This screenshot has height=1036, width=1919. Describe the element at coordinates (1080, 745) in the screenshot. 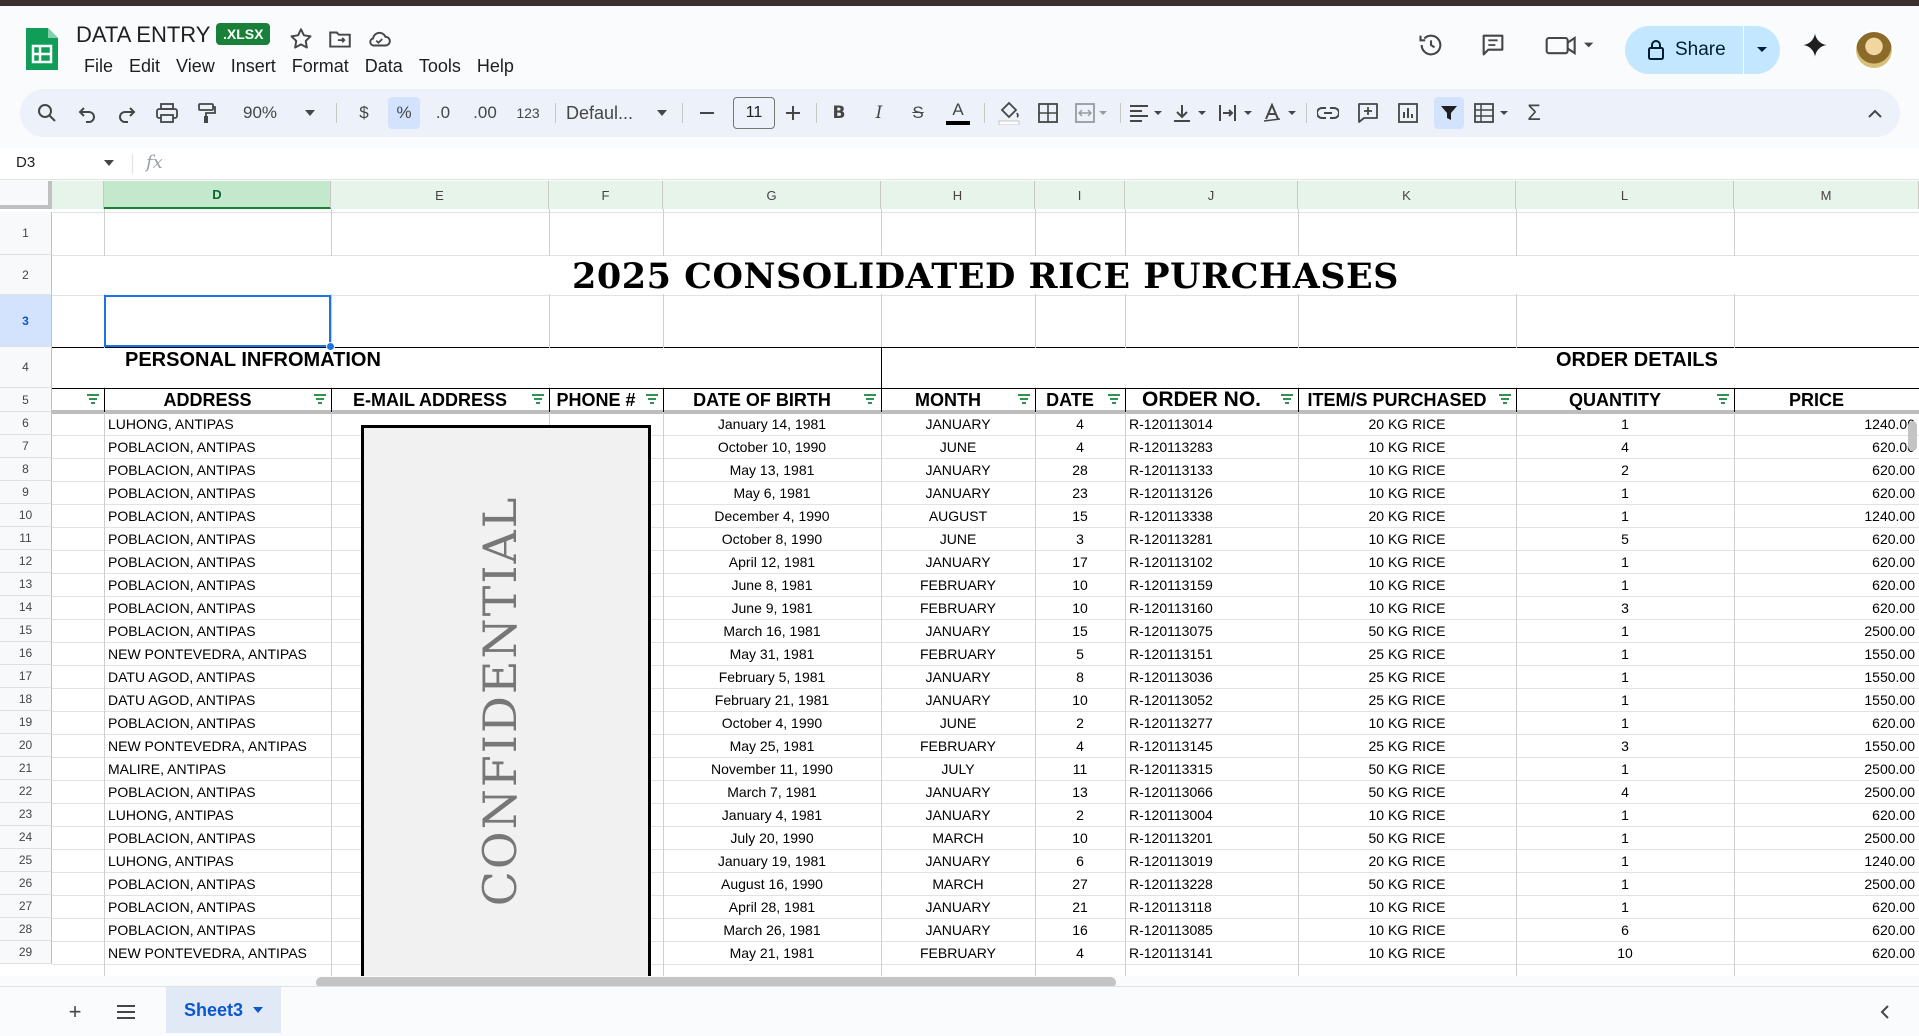

I see `date-cell: 4` at that location.